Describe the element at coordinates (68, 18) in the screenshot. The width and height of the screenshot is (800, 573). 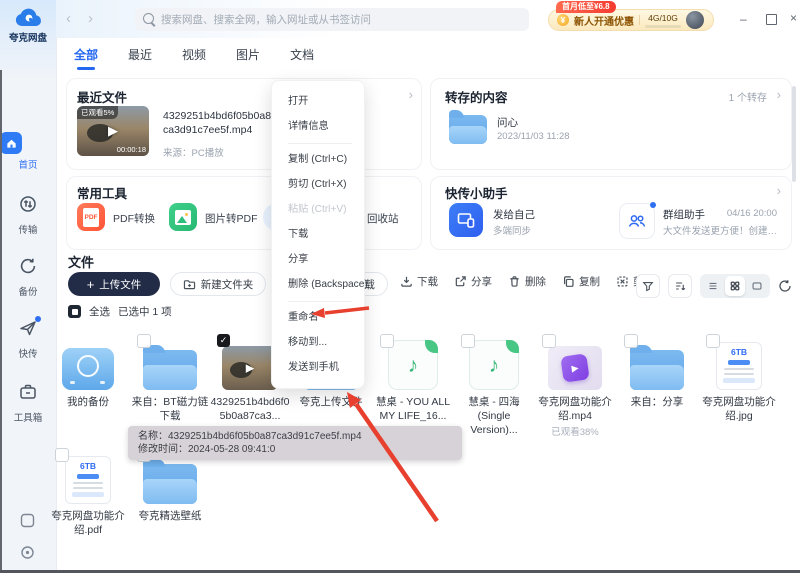
I see `back-button: ‹` at that location.